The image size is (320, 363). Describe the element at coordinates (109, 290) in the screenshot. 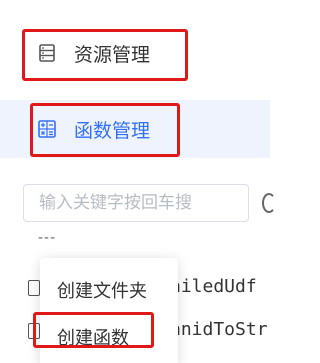

I see `menu-item-create-folder: 创建文件夹` at that location.